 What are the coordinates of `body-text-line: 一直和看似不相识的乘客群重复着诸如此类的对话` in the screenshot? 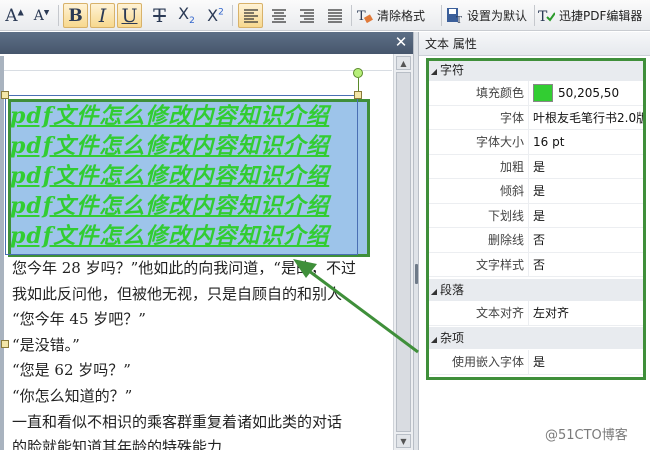 It's located at (177, 421).